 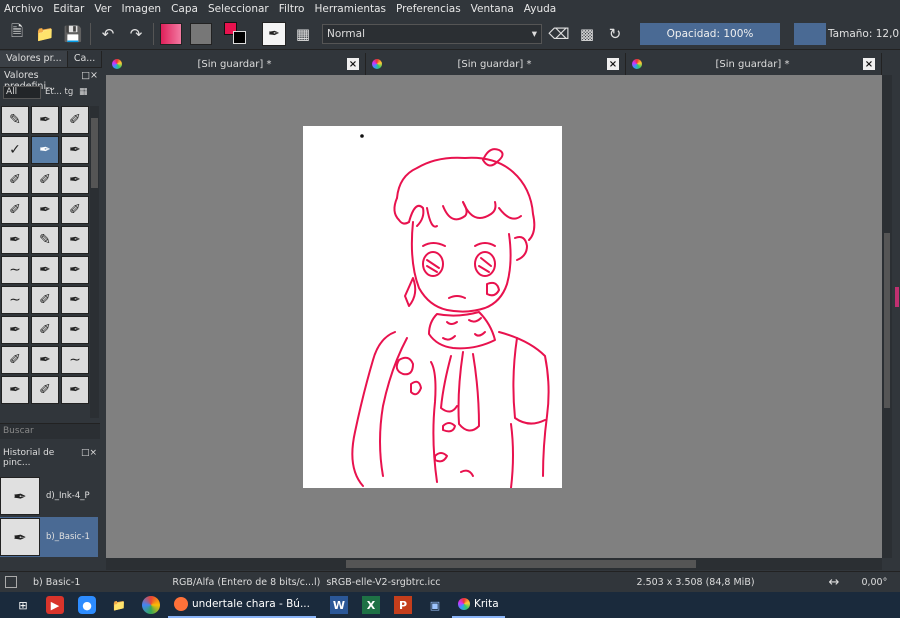 I want to click on foreground-background-colors, so click(x=237, y=33).